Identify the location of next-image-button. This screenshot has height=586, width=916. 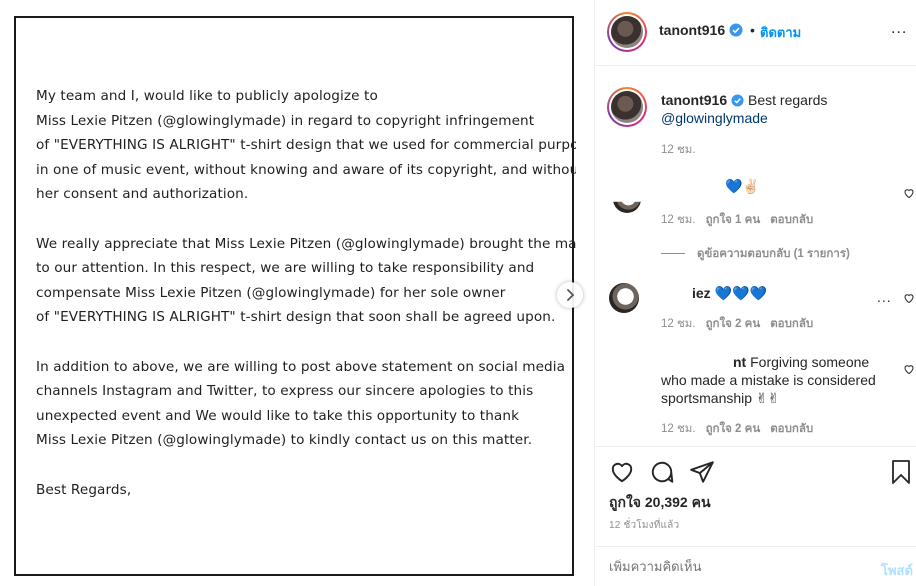
(570, 295).